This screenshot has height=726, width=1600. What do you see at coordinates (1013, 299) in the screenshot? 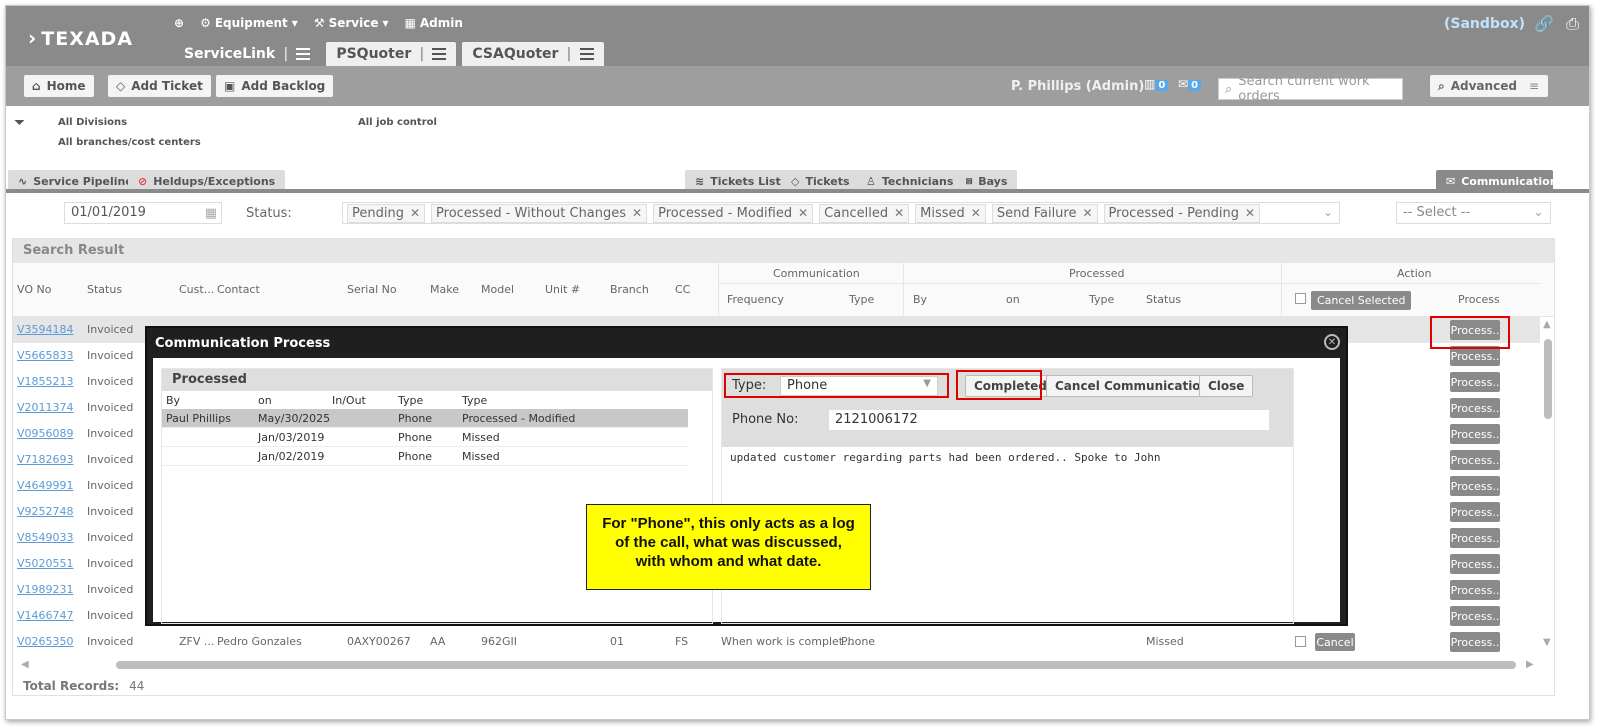
I see `col-on: on` at bounding box center [1013, 299].